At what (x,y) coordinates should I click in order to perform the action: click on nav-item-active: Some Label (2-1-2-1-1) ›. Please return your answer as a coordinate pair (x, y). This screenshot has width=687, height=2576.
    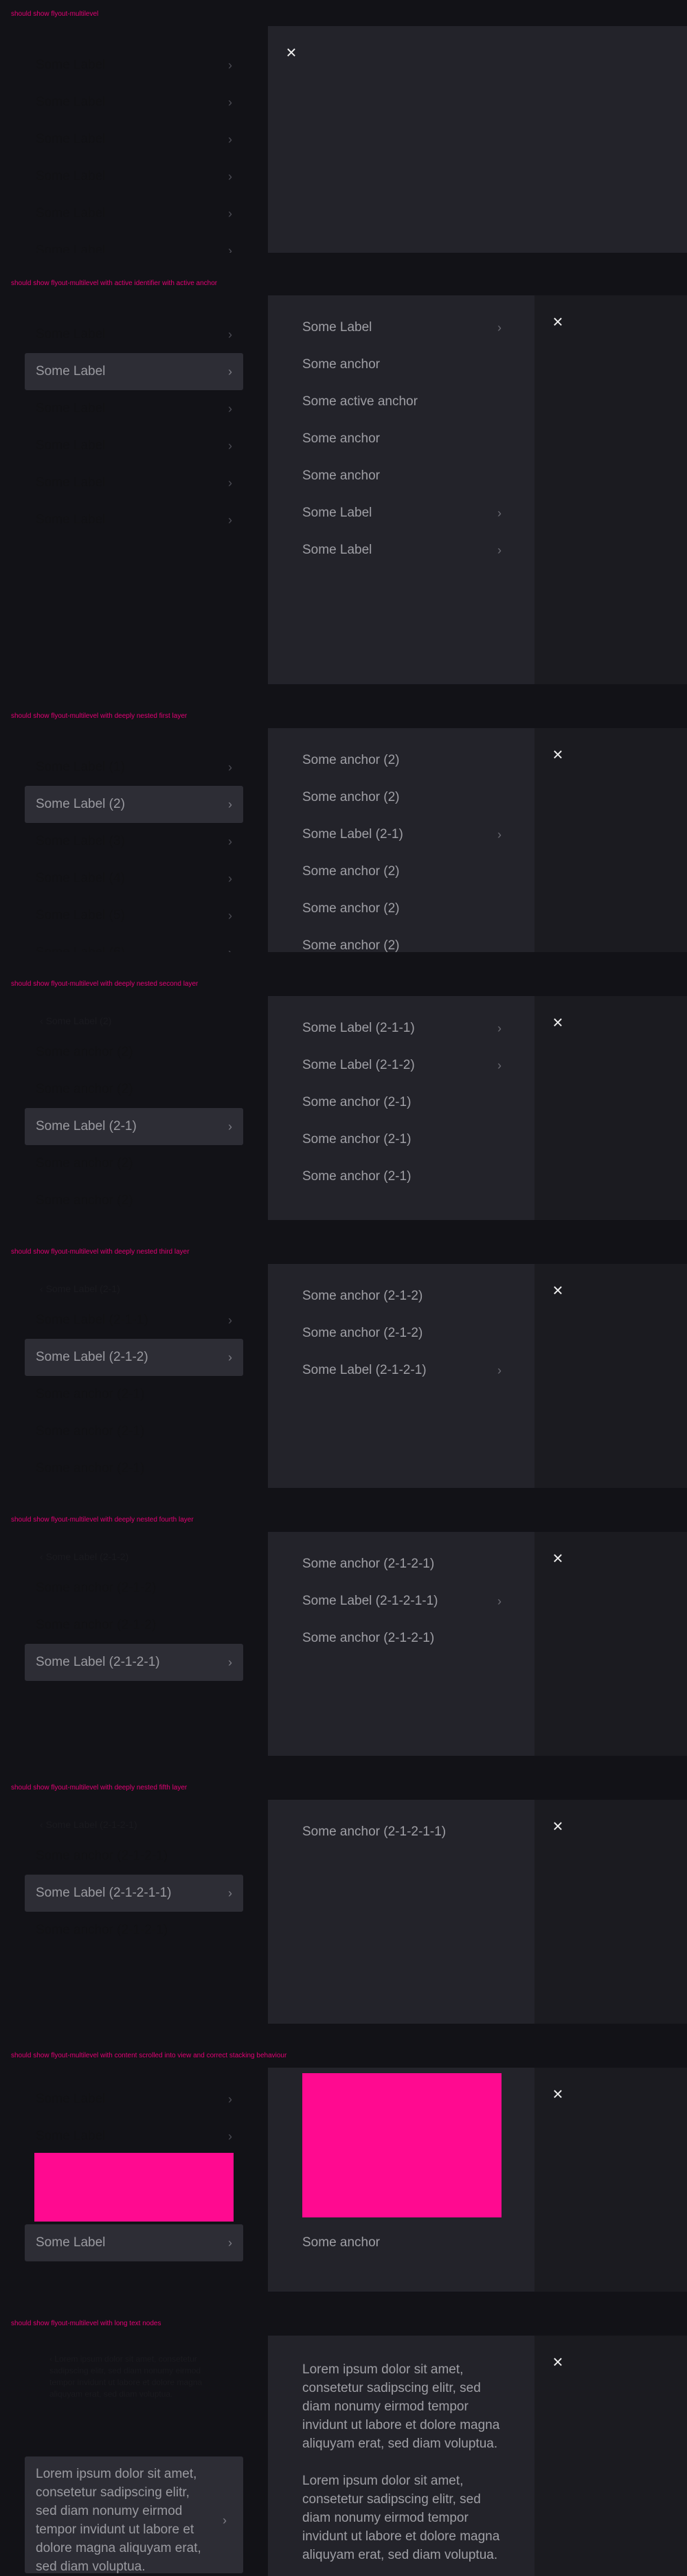
    Looking at the image, I should click on (134, 1893).